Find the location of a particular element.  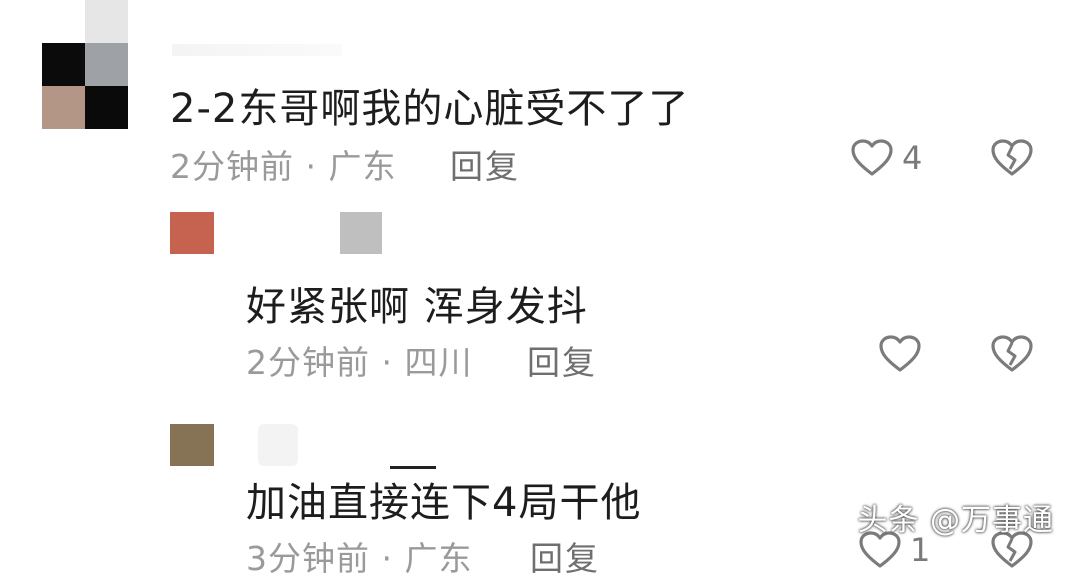

like-button: 4 is located at coordinates (886, 158).